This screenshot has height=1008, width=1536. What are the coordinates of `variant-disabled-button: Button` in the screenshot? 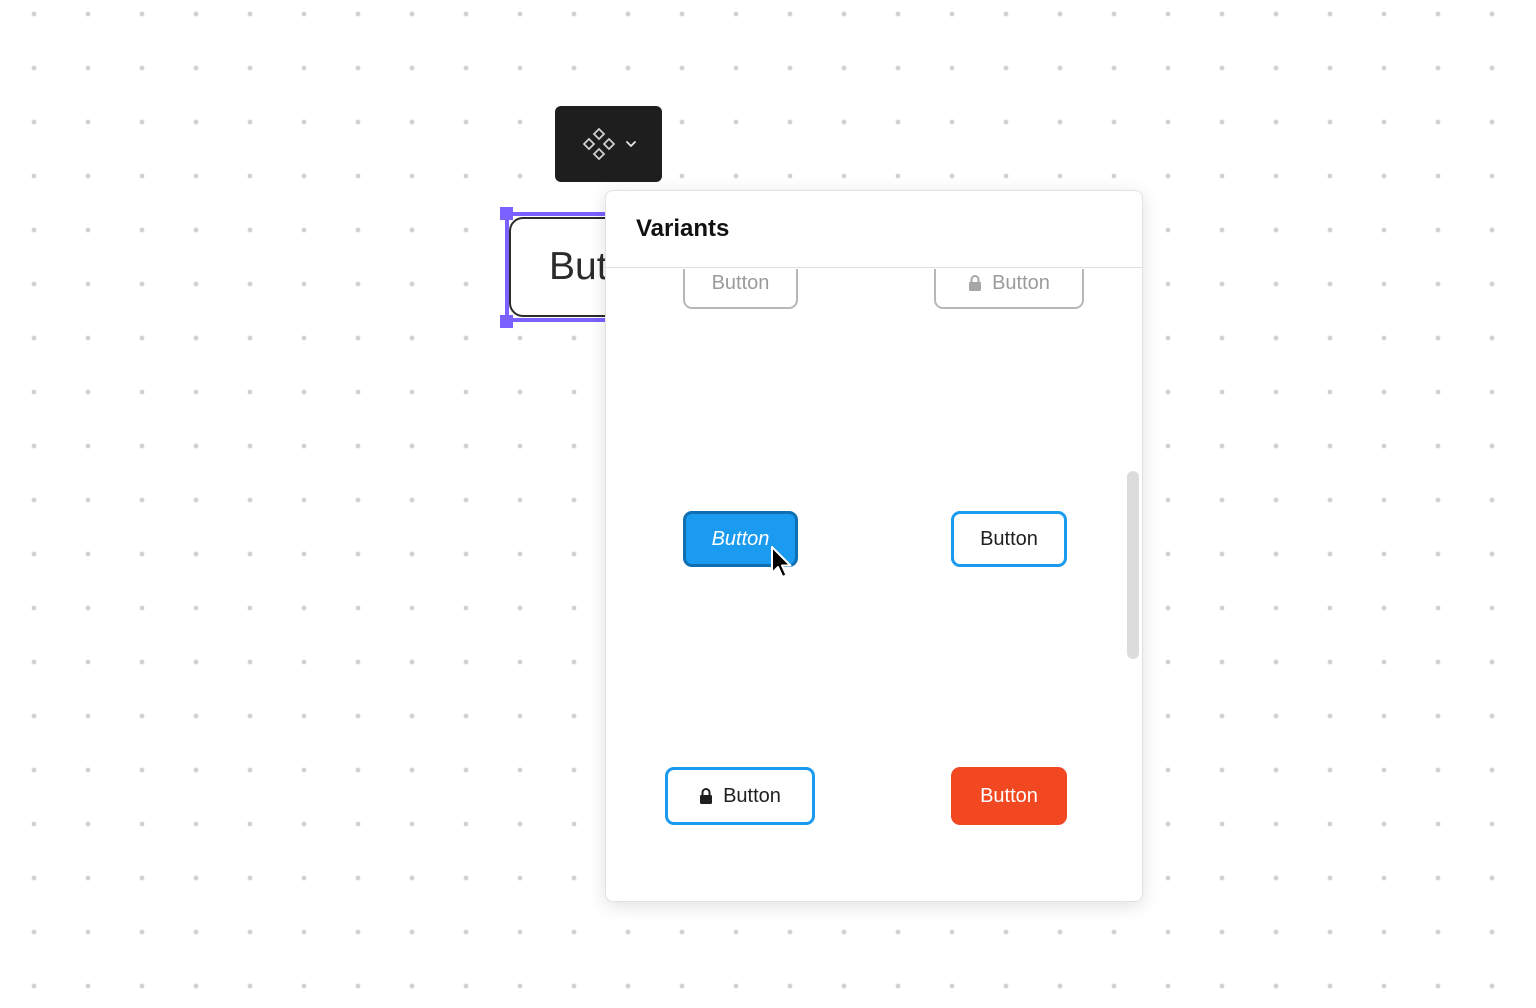 It's located at (740, 289).